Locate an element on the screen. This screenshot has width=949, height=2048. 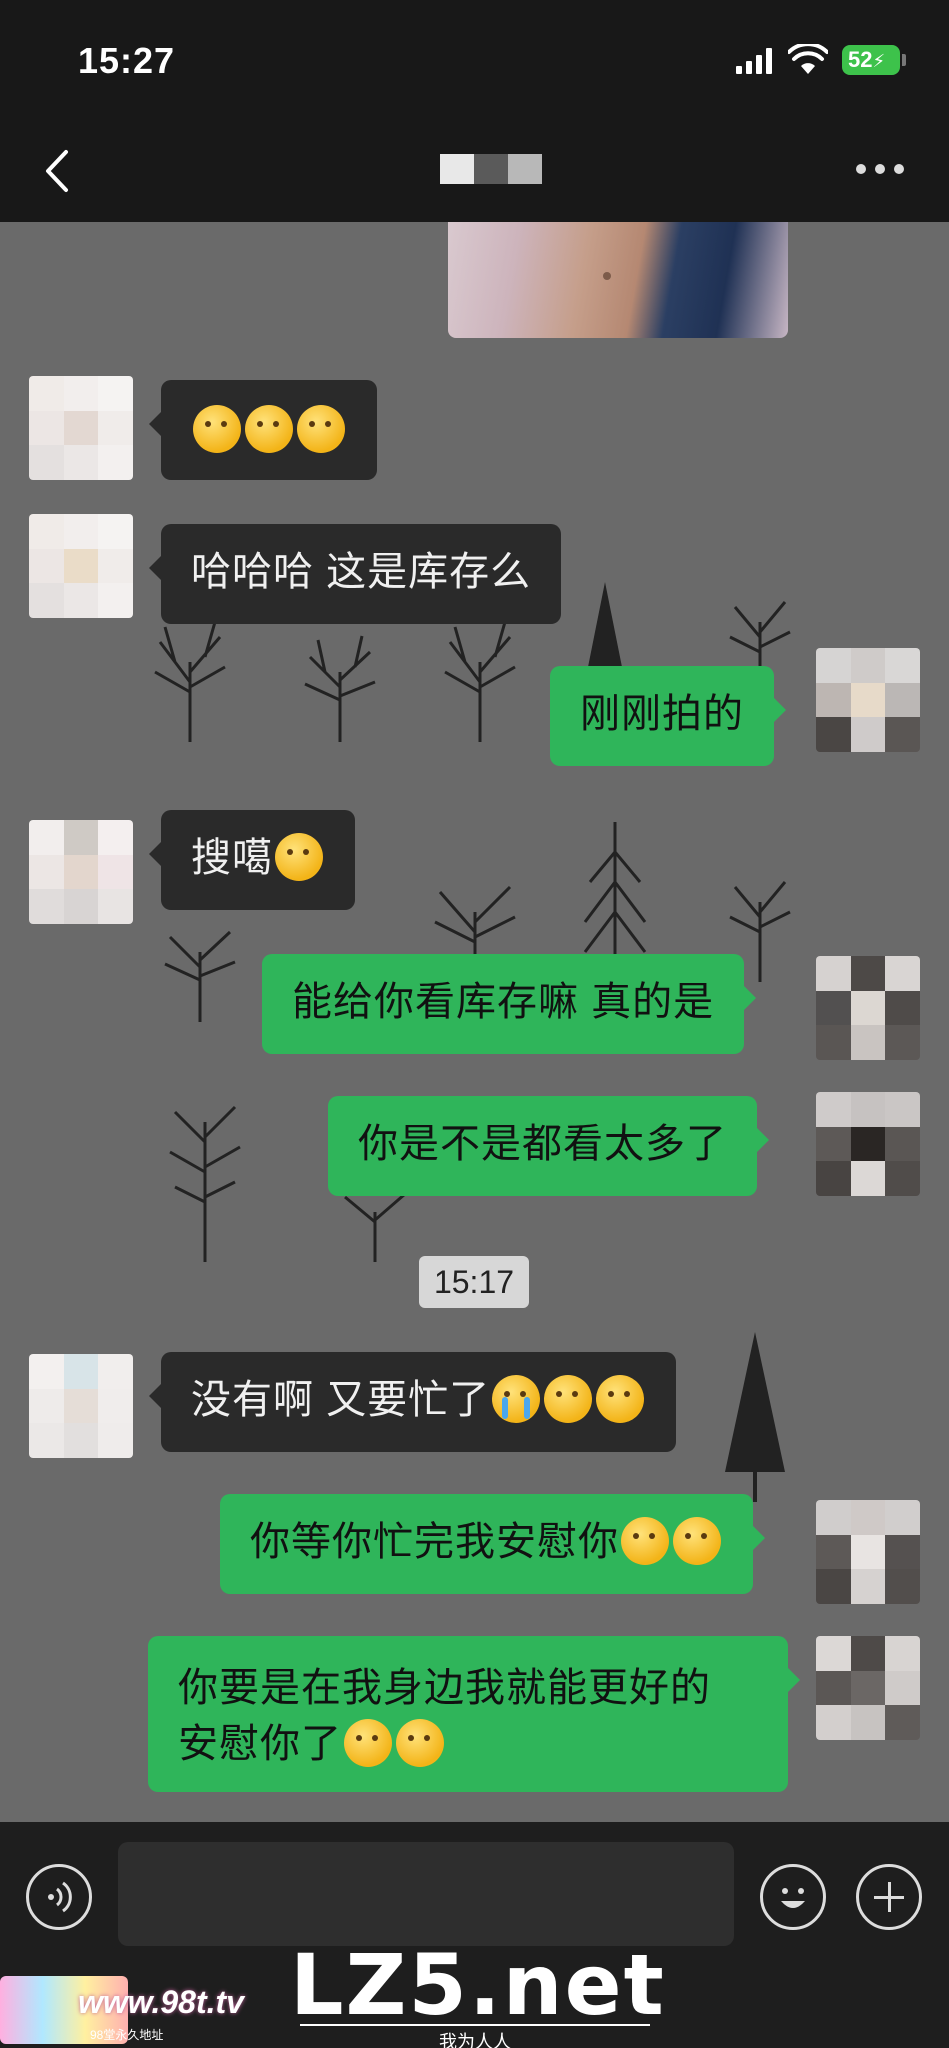
more-options-icon is located at coordinates (880, 169).